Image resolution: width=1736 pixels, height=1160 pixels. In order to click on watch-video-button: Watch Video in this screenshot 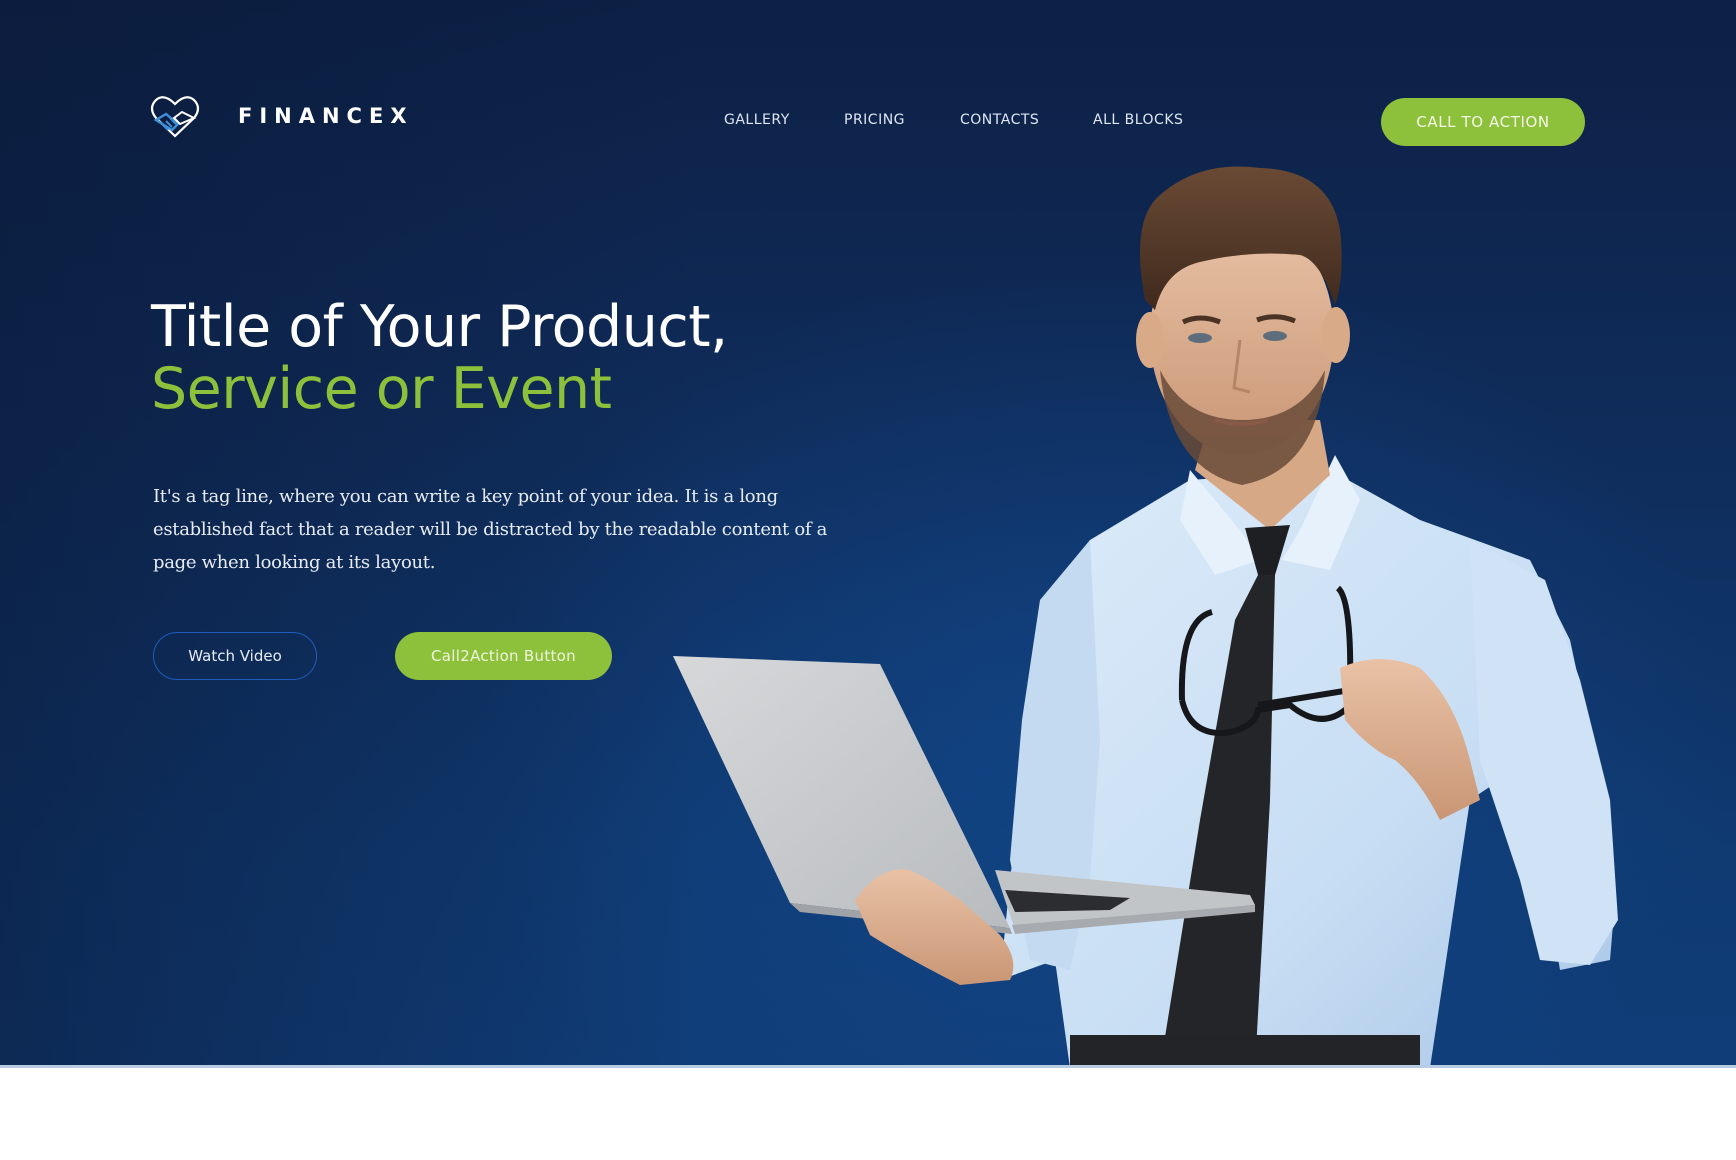, I will do `click(235, 656)`.